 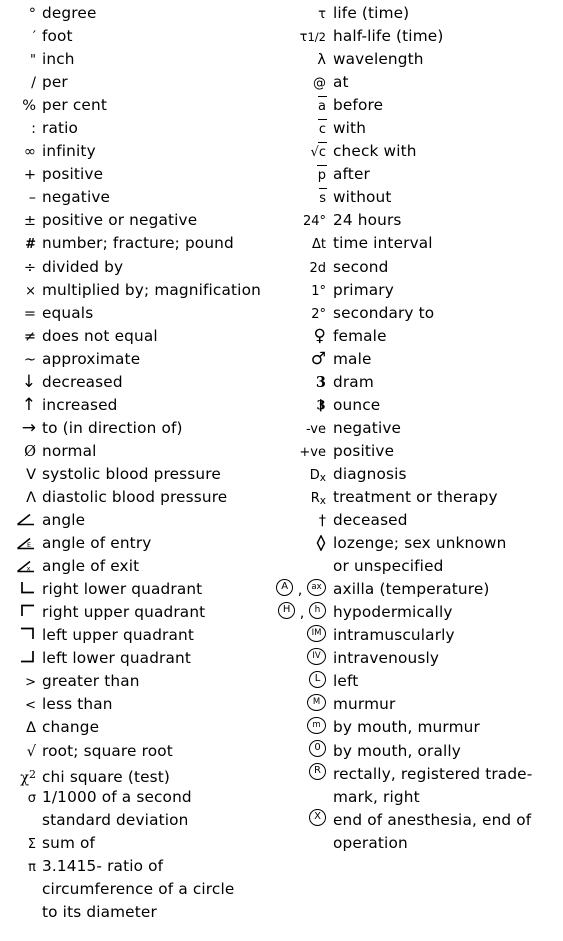 What do you see at coordinates (134, 912) in the screenshot?
I see `symbol-row-pi-cont-2: to its diameter` at bounding box center [134, 912].